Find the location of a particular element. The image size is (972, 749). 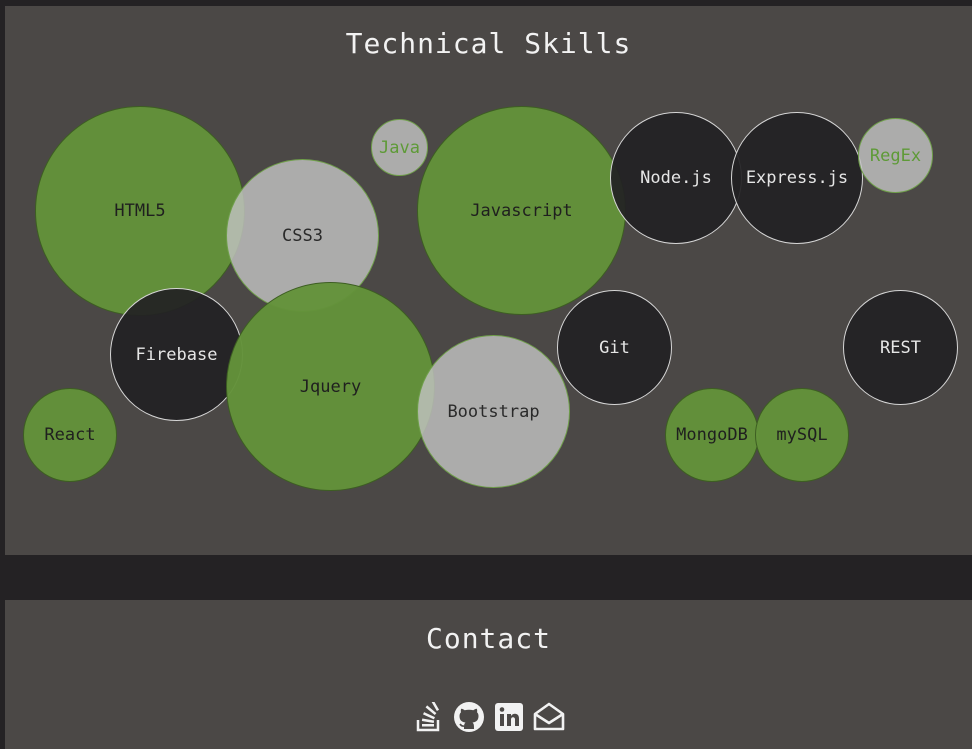

skill-label: MongoDB is located at coordinates (712, 435).